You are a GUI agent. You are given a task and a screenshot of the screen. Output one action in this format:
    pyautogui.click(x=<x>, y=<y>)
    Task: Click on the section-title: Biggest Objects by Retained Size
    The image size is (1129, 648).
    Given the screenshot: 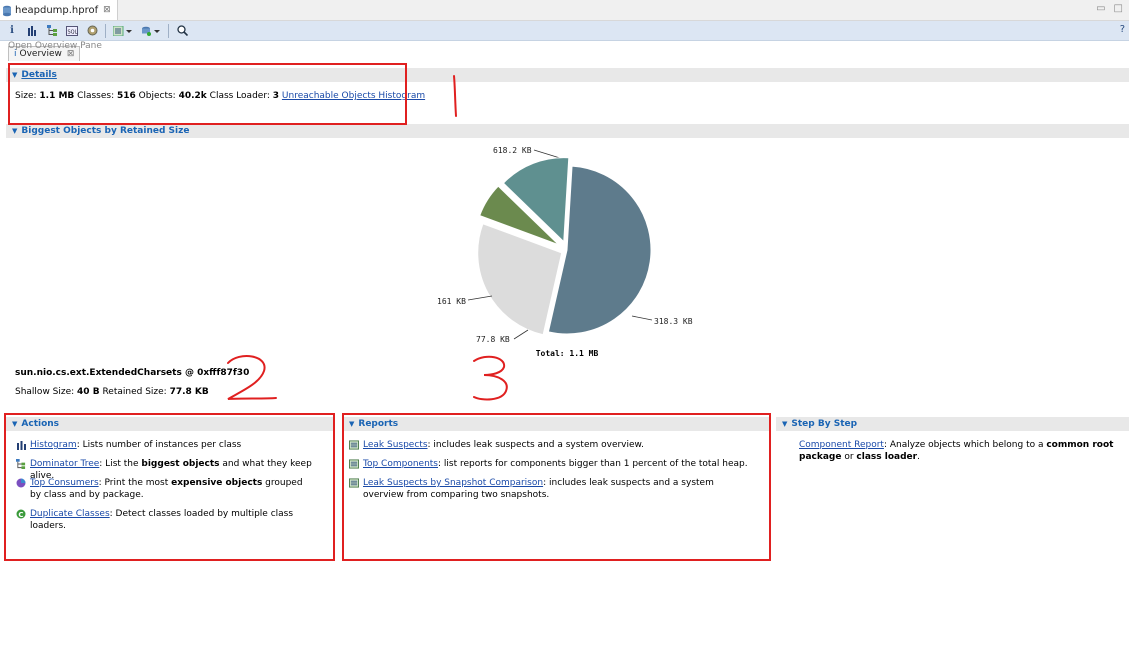 What is the action you would take?
    pyautogui.click(x=105, y=131)
    